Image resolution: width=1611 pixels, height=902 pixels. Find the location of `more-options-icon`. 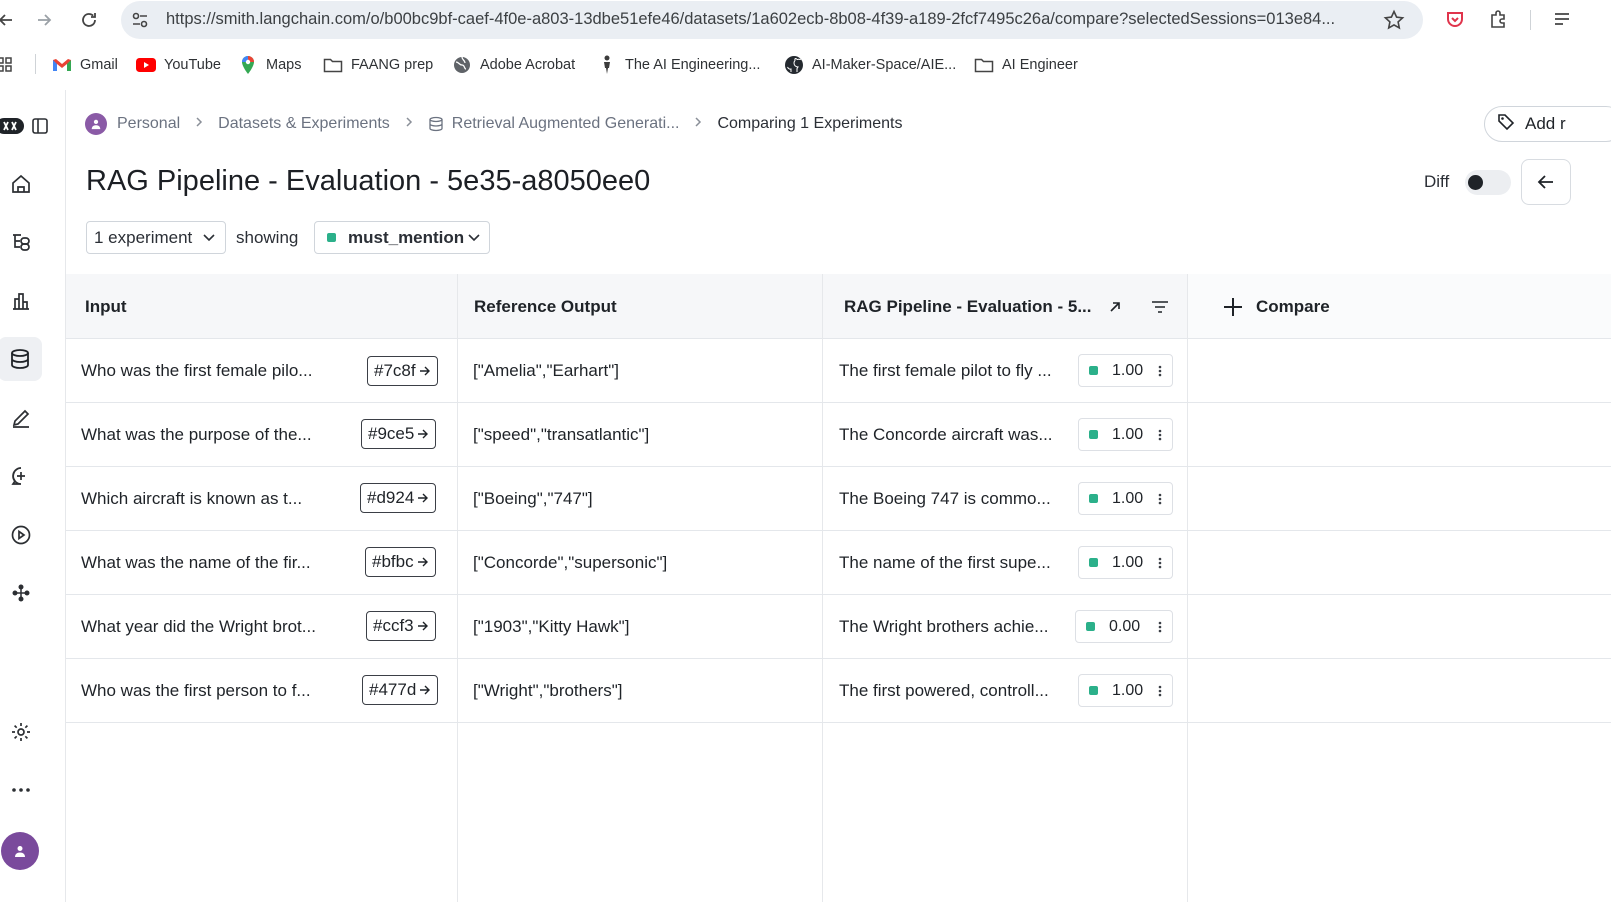

more-options-icon is located at coordinates (21, 790).